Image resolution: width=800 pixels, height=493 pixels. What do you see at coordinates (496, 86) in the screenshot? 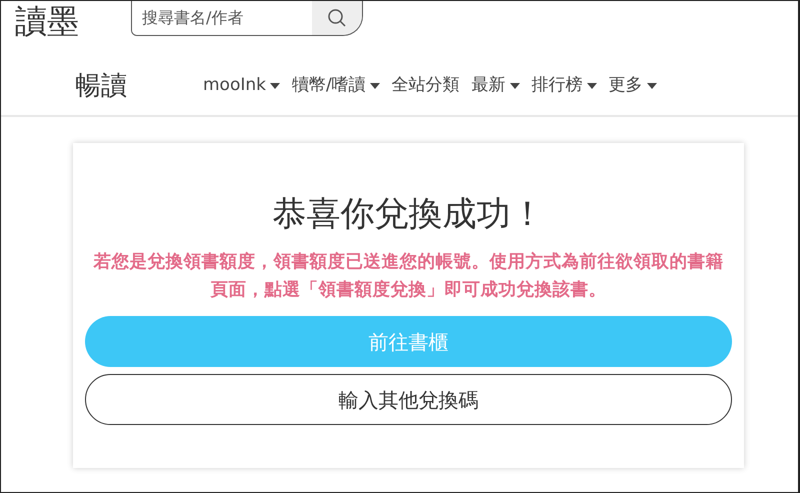
I see `dropdown-menu-link: 最新` at bounding box center [496, 86].